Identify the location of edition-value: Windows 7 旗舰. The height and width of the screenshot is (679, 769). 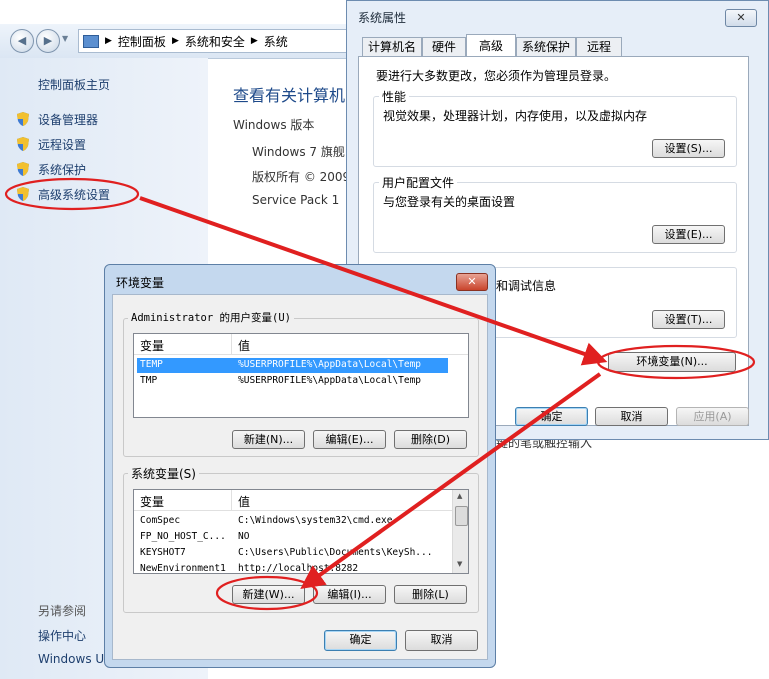
(298, 152).